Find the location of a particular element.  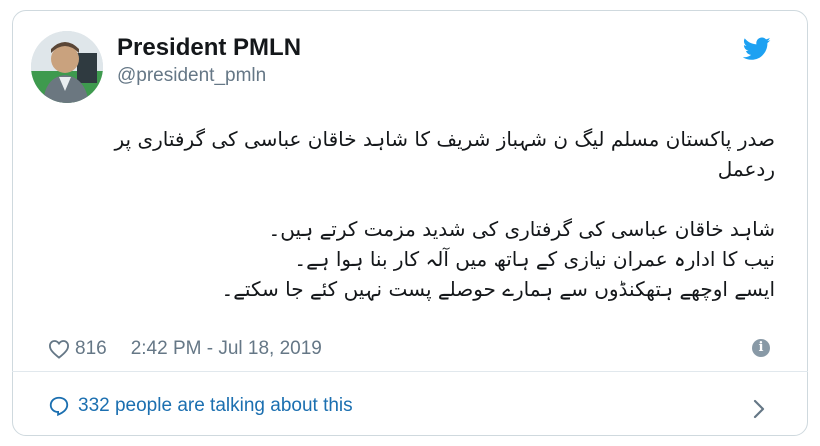

chevron-right-icon is located at coordinates (759, 409).